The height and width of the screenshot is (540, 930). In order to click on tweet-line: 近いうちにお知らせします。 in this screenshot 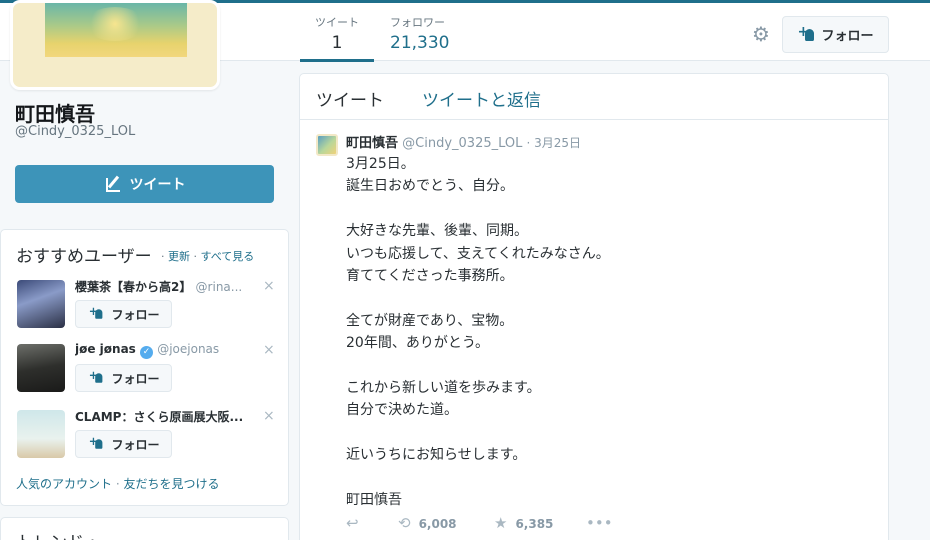, I will do `click(436, 455)`.